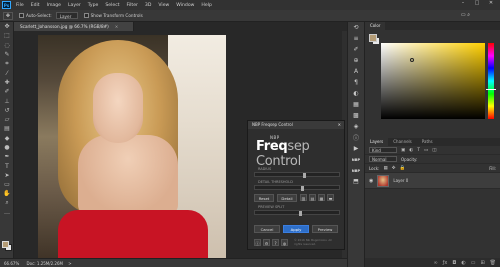 This screenshot has width=500, height=267. What do you see at coordinates (163, 5) in the screenshot?
I see `menu-view: View` at bounding box center [163, 5].